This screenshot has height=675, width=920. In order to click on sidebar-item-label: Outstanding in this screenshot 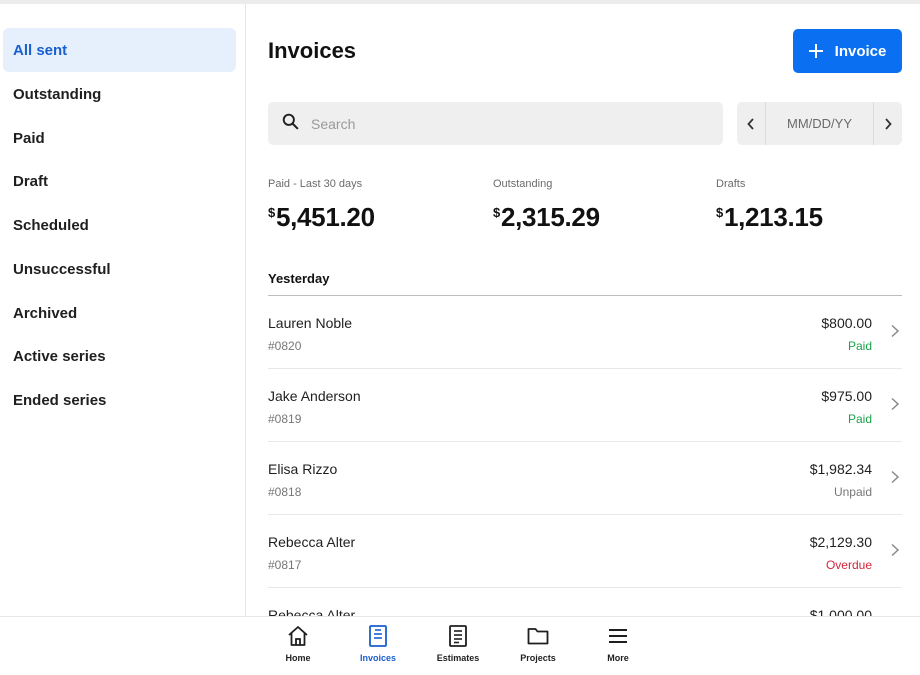, I will do `click(57, 94)`.